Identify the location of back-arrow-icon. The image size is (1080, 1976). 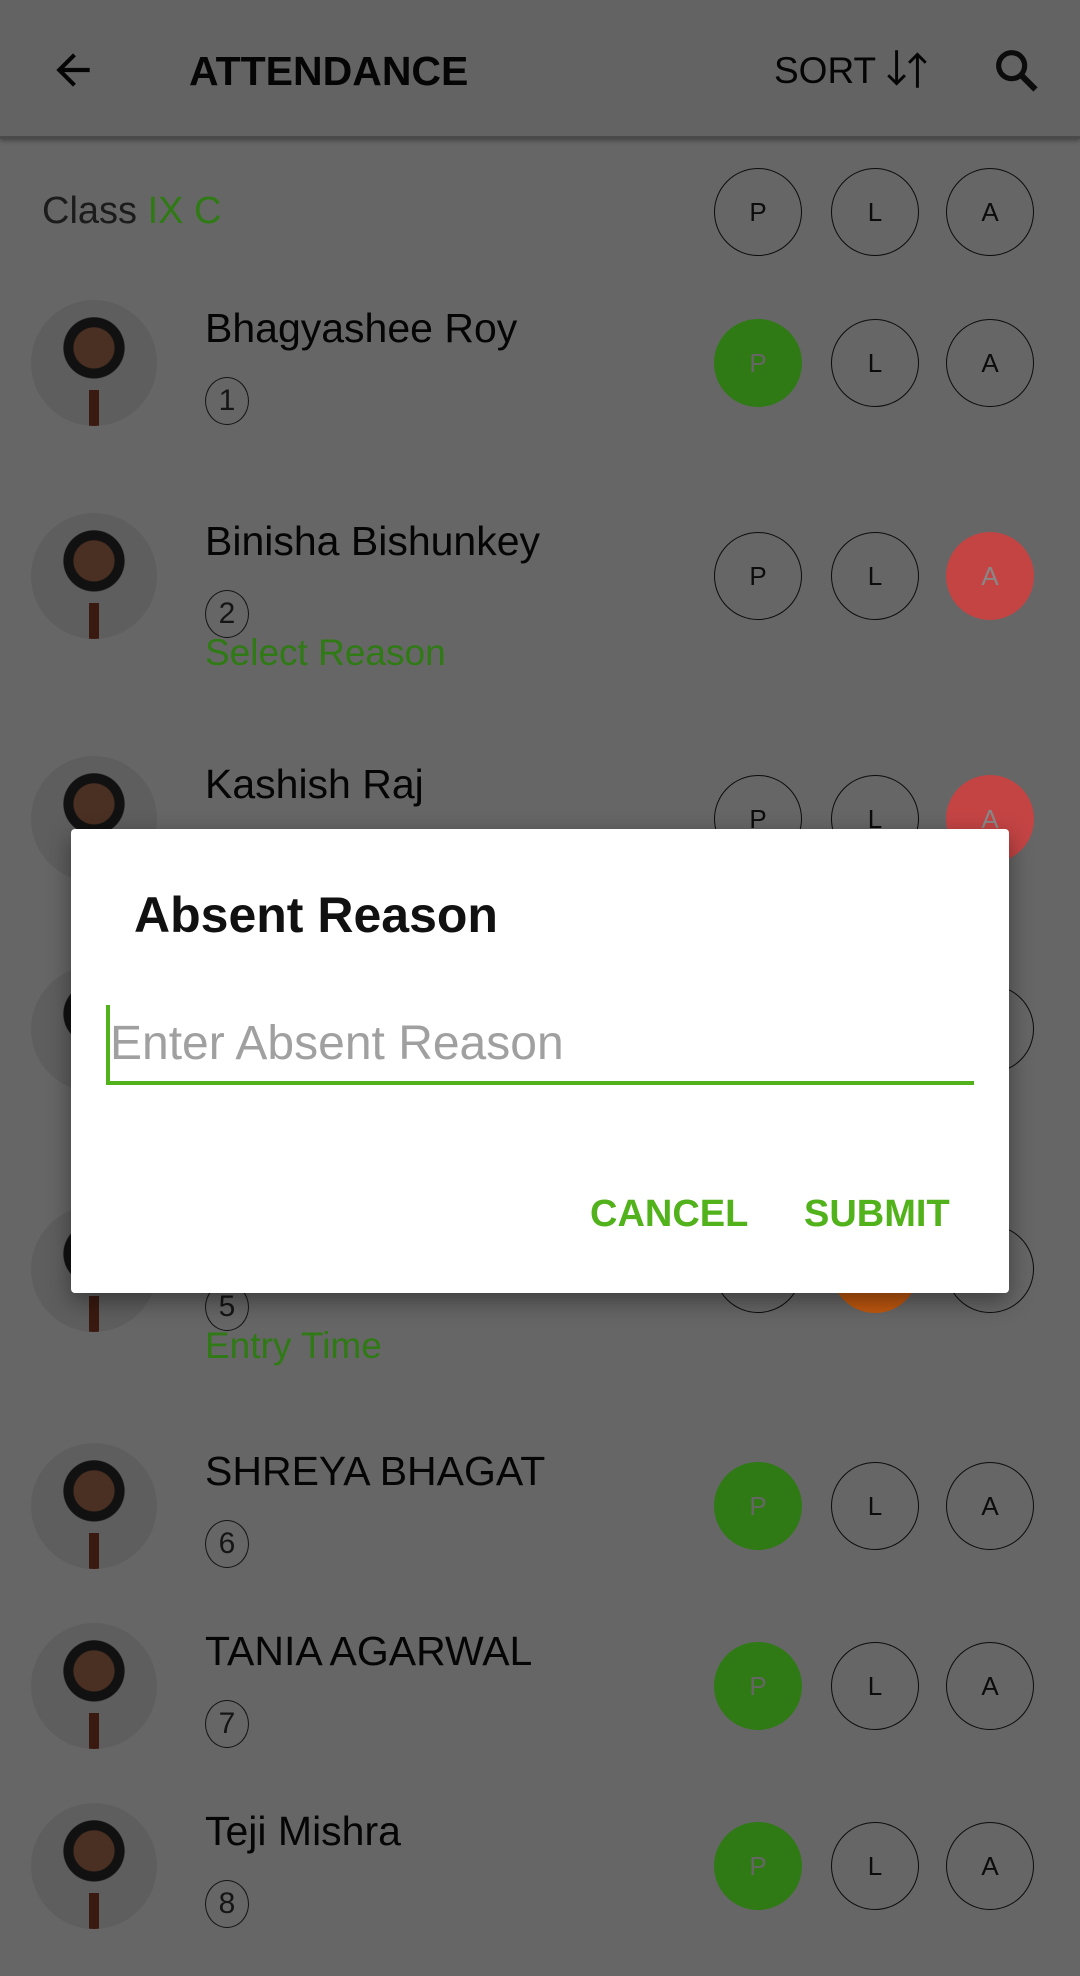
(73, 70).